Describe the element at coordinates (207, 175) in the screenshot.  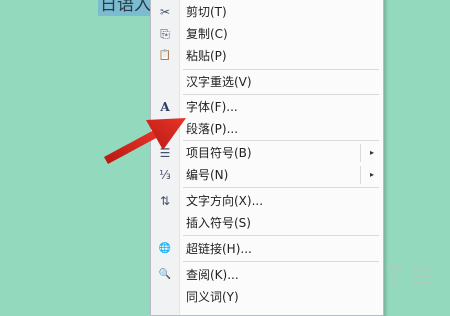
I see `menu-item-label: 编号(N)` at that location.